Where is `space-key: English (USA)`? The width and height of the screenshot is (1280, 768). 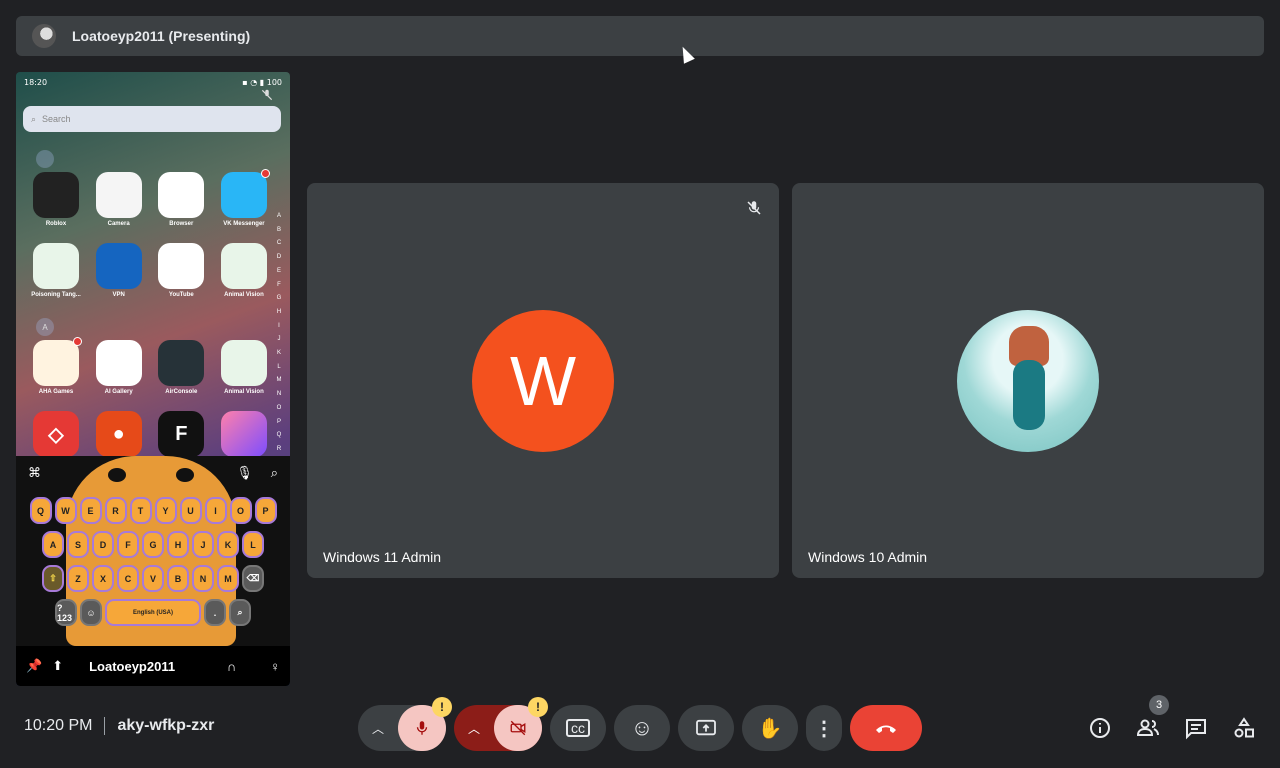
space-key: English (USA) is located at coordinates (153, 612).